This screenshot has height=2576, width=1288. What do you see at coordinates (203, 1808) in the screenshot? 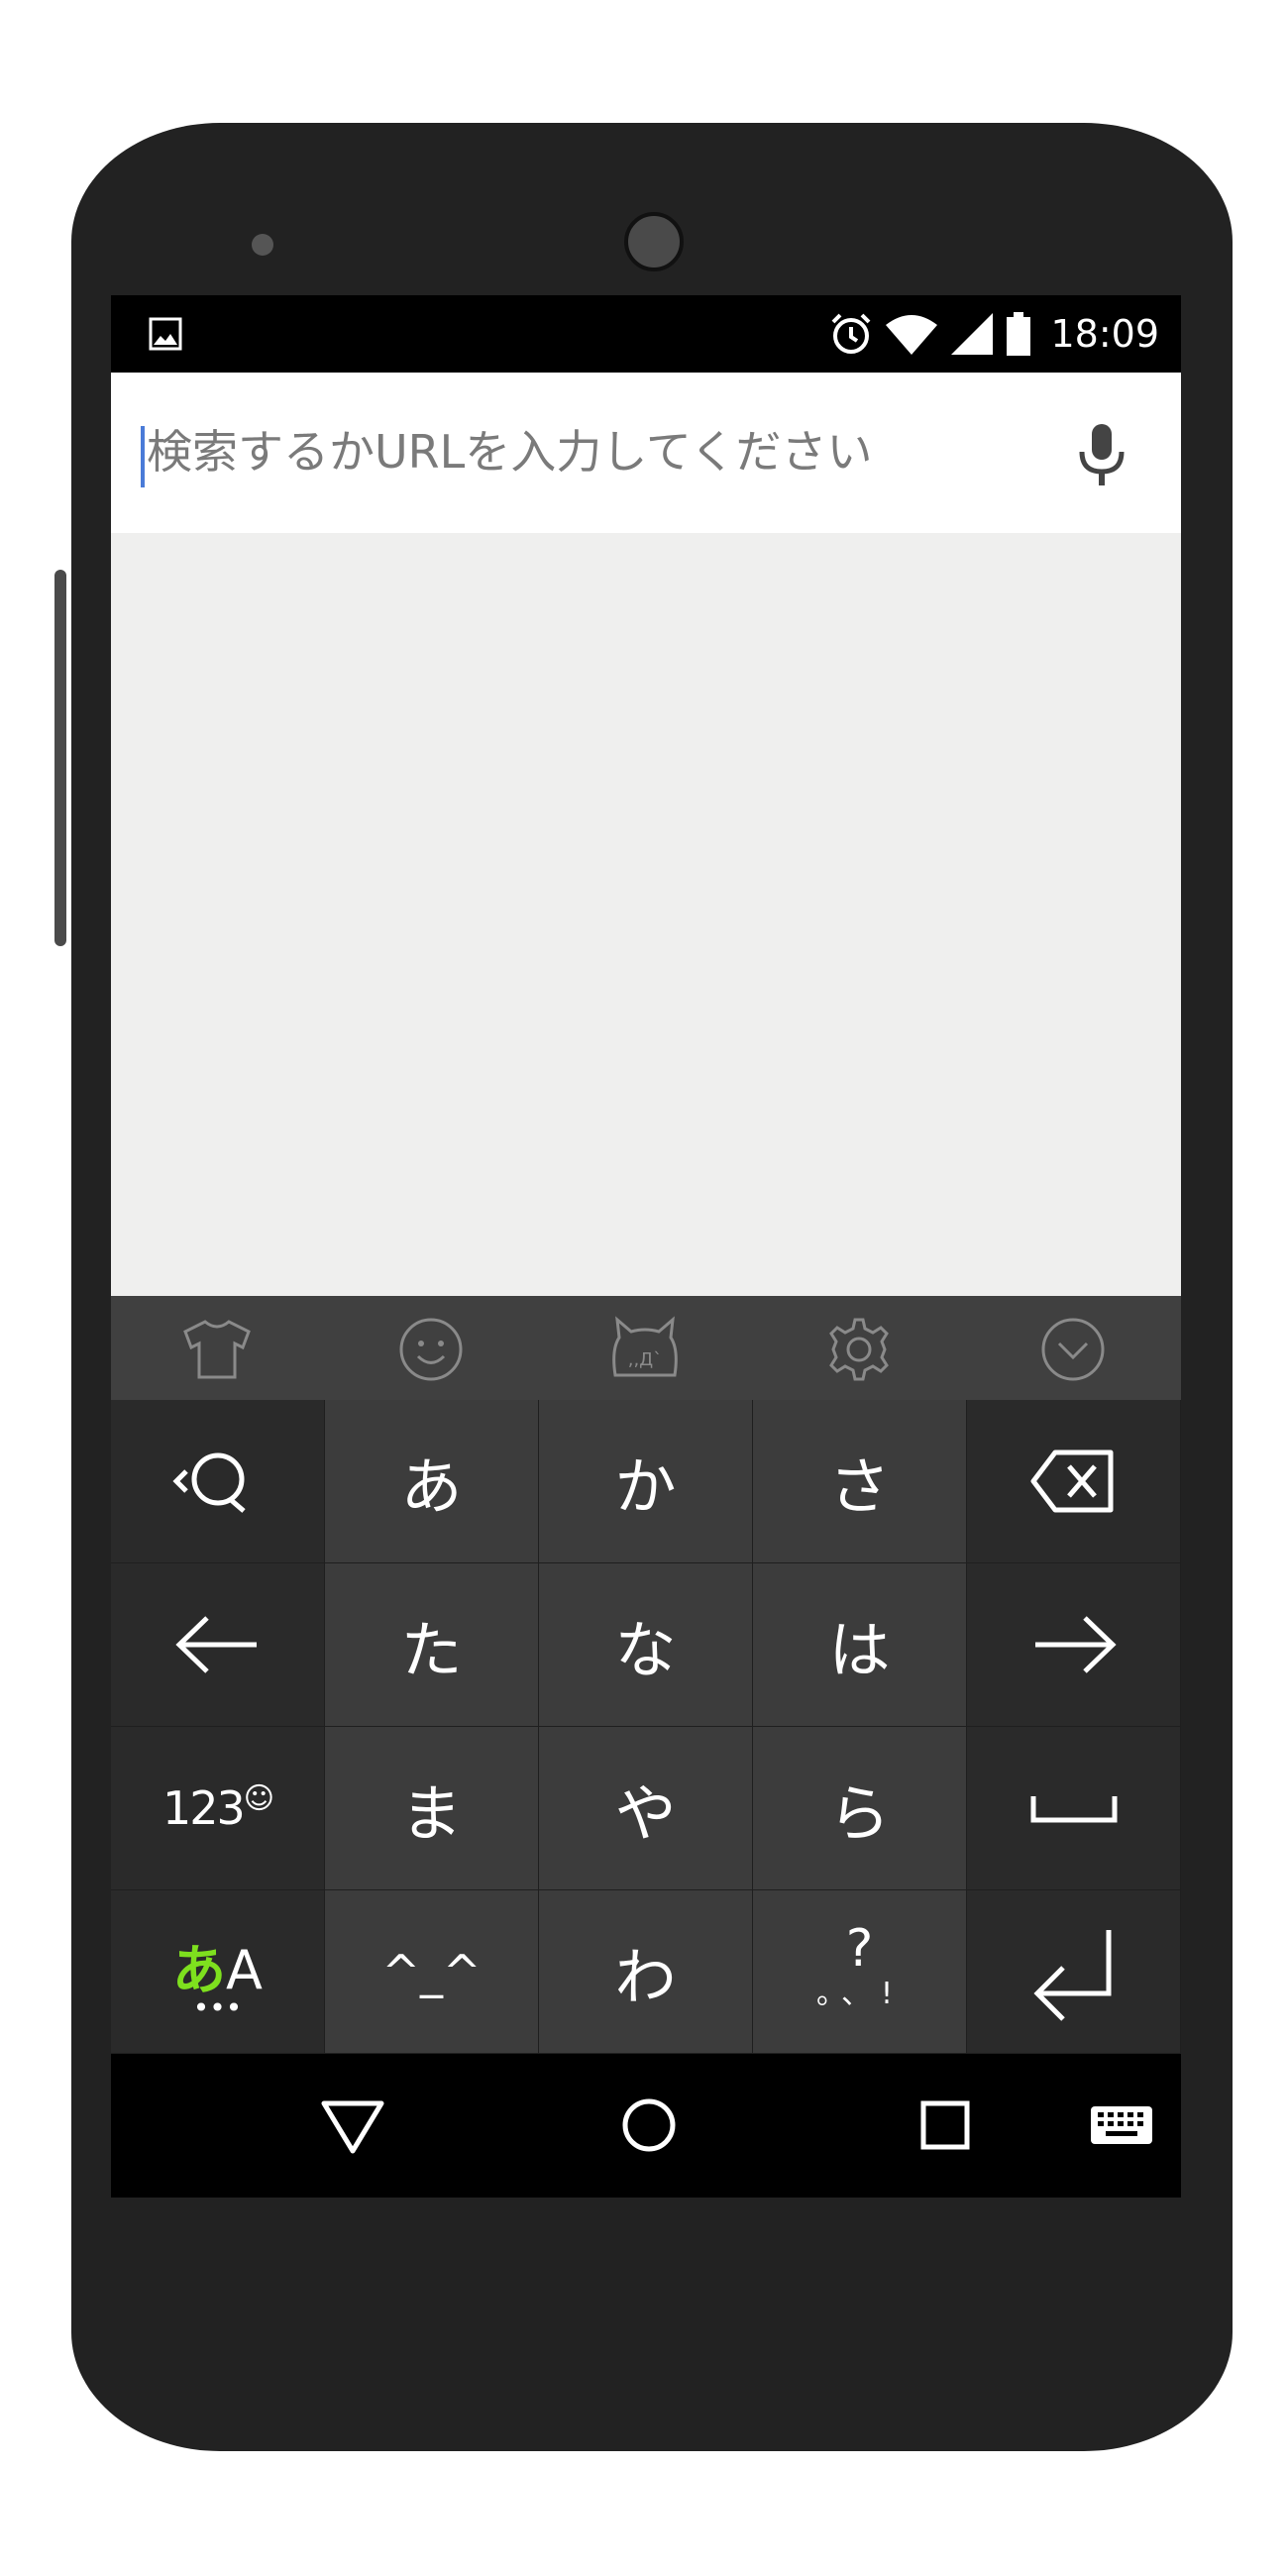
I see `number-key-label: 123` at bounding box center [203, 1808].